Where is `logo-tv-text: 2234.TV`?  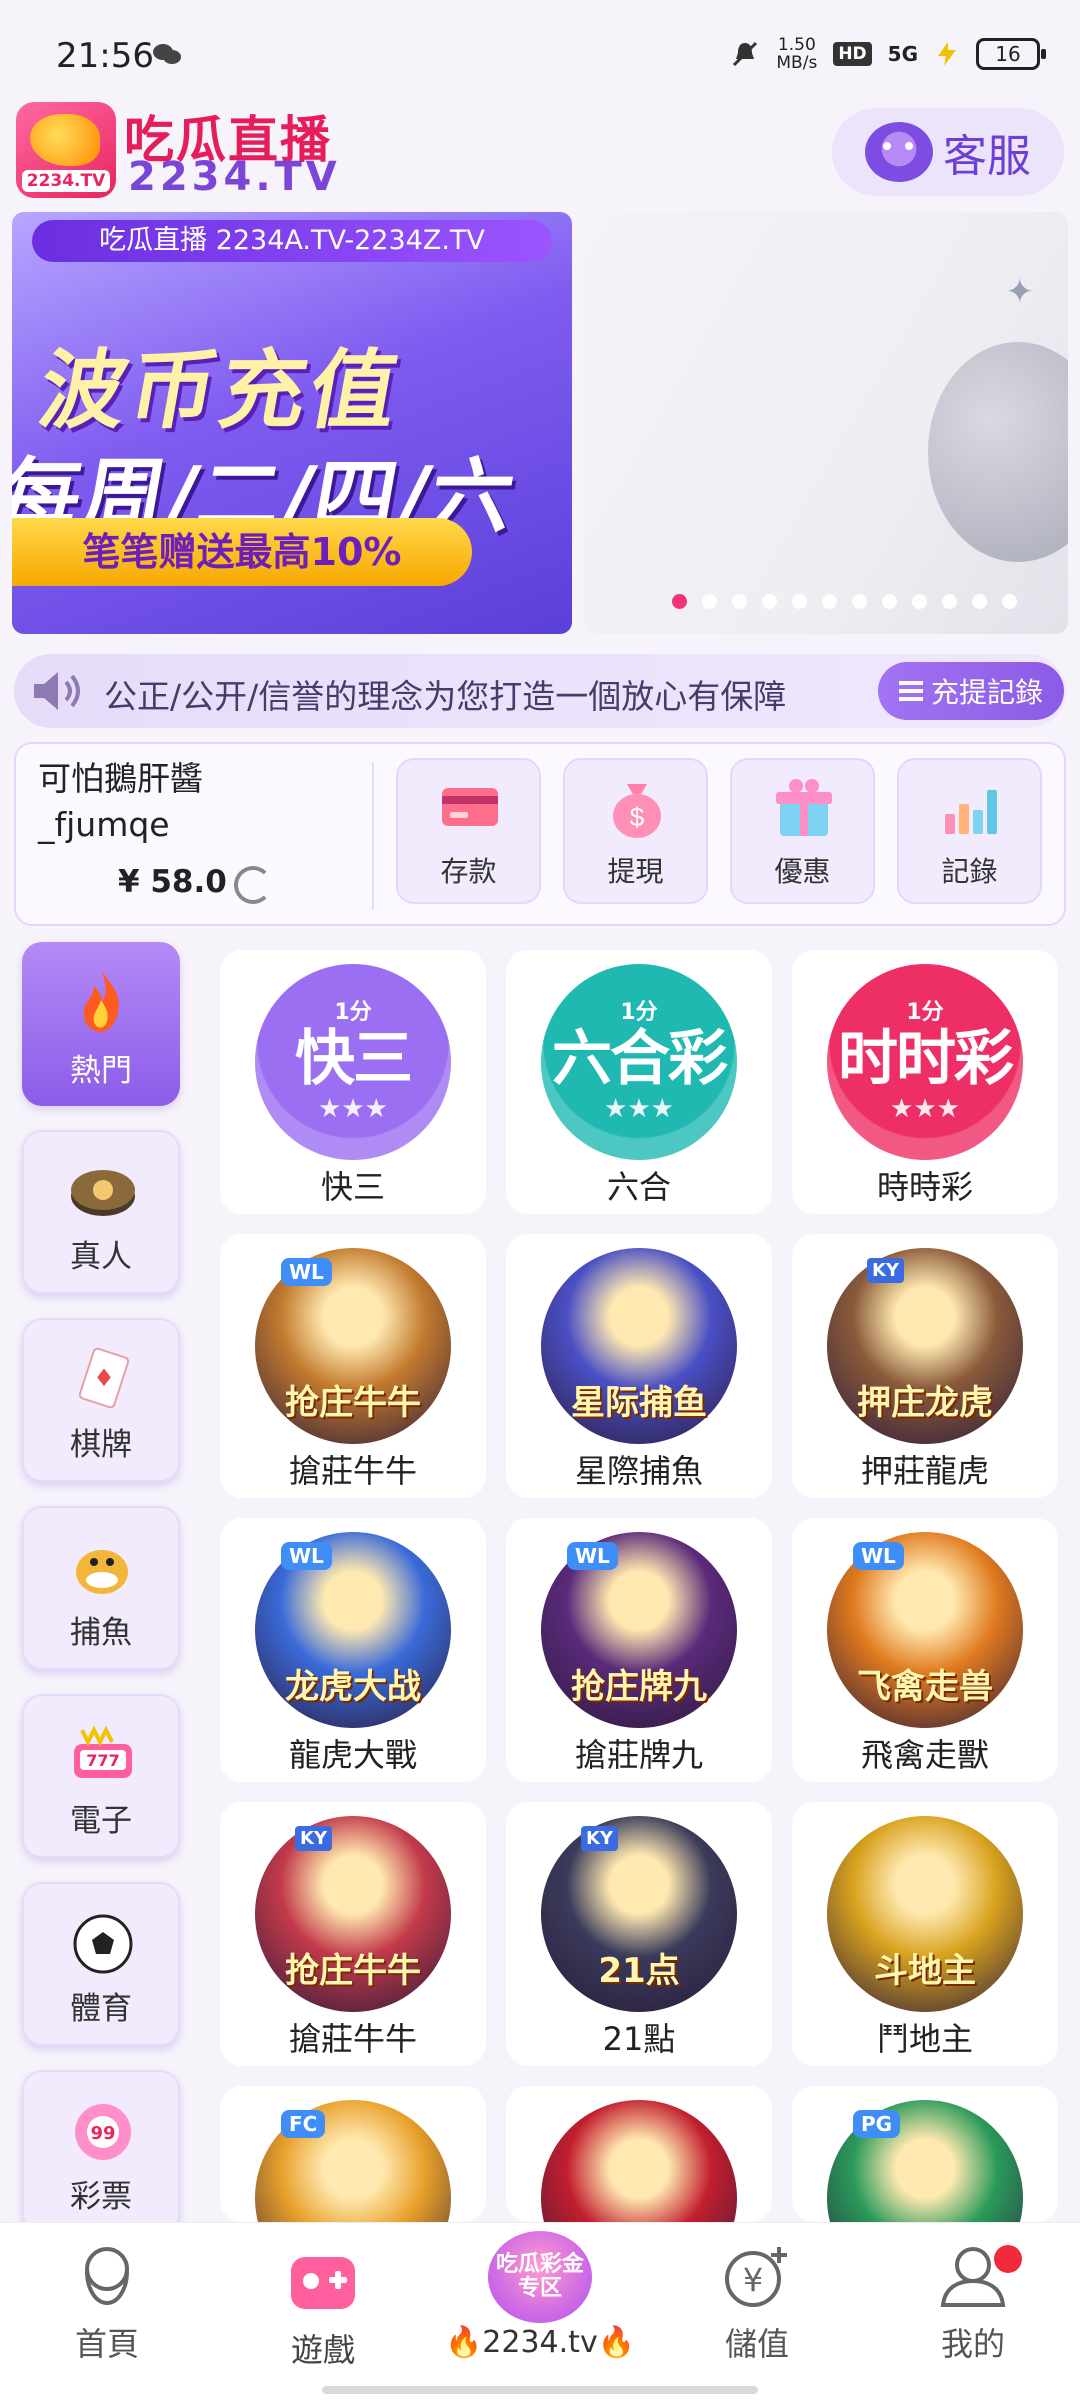
logo-tv-text: 2234.TV is located at coordinates (66, 181).